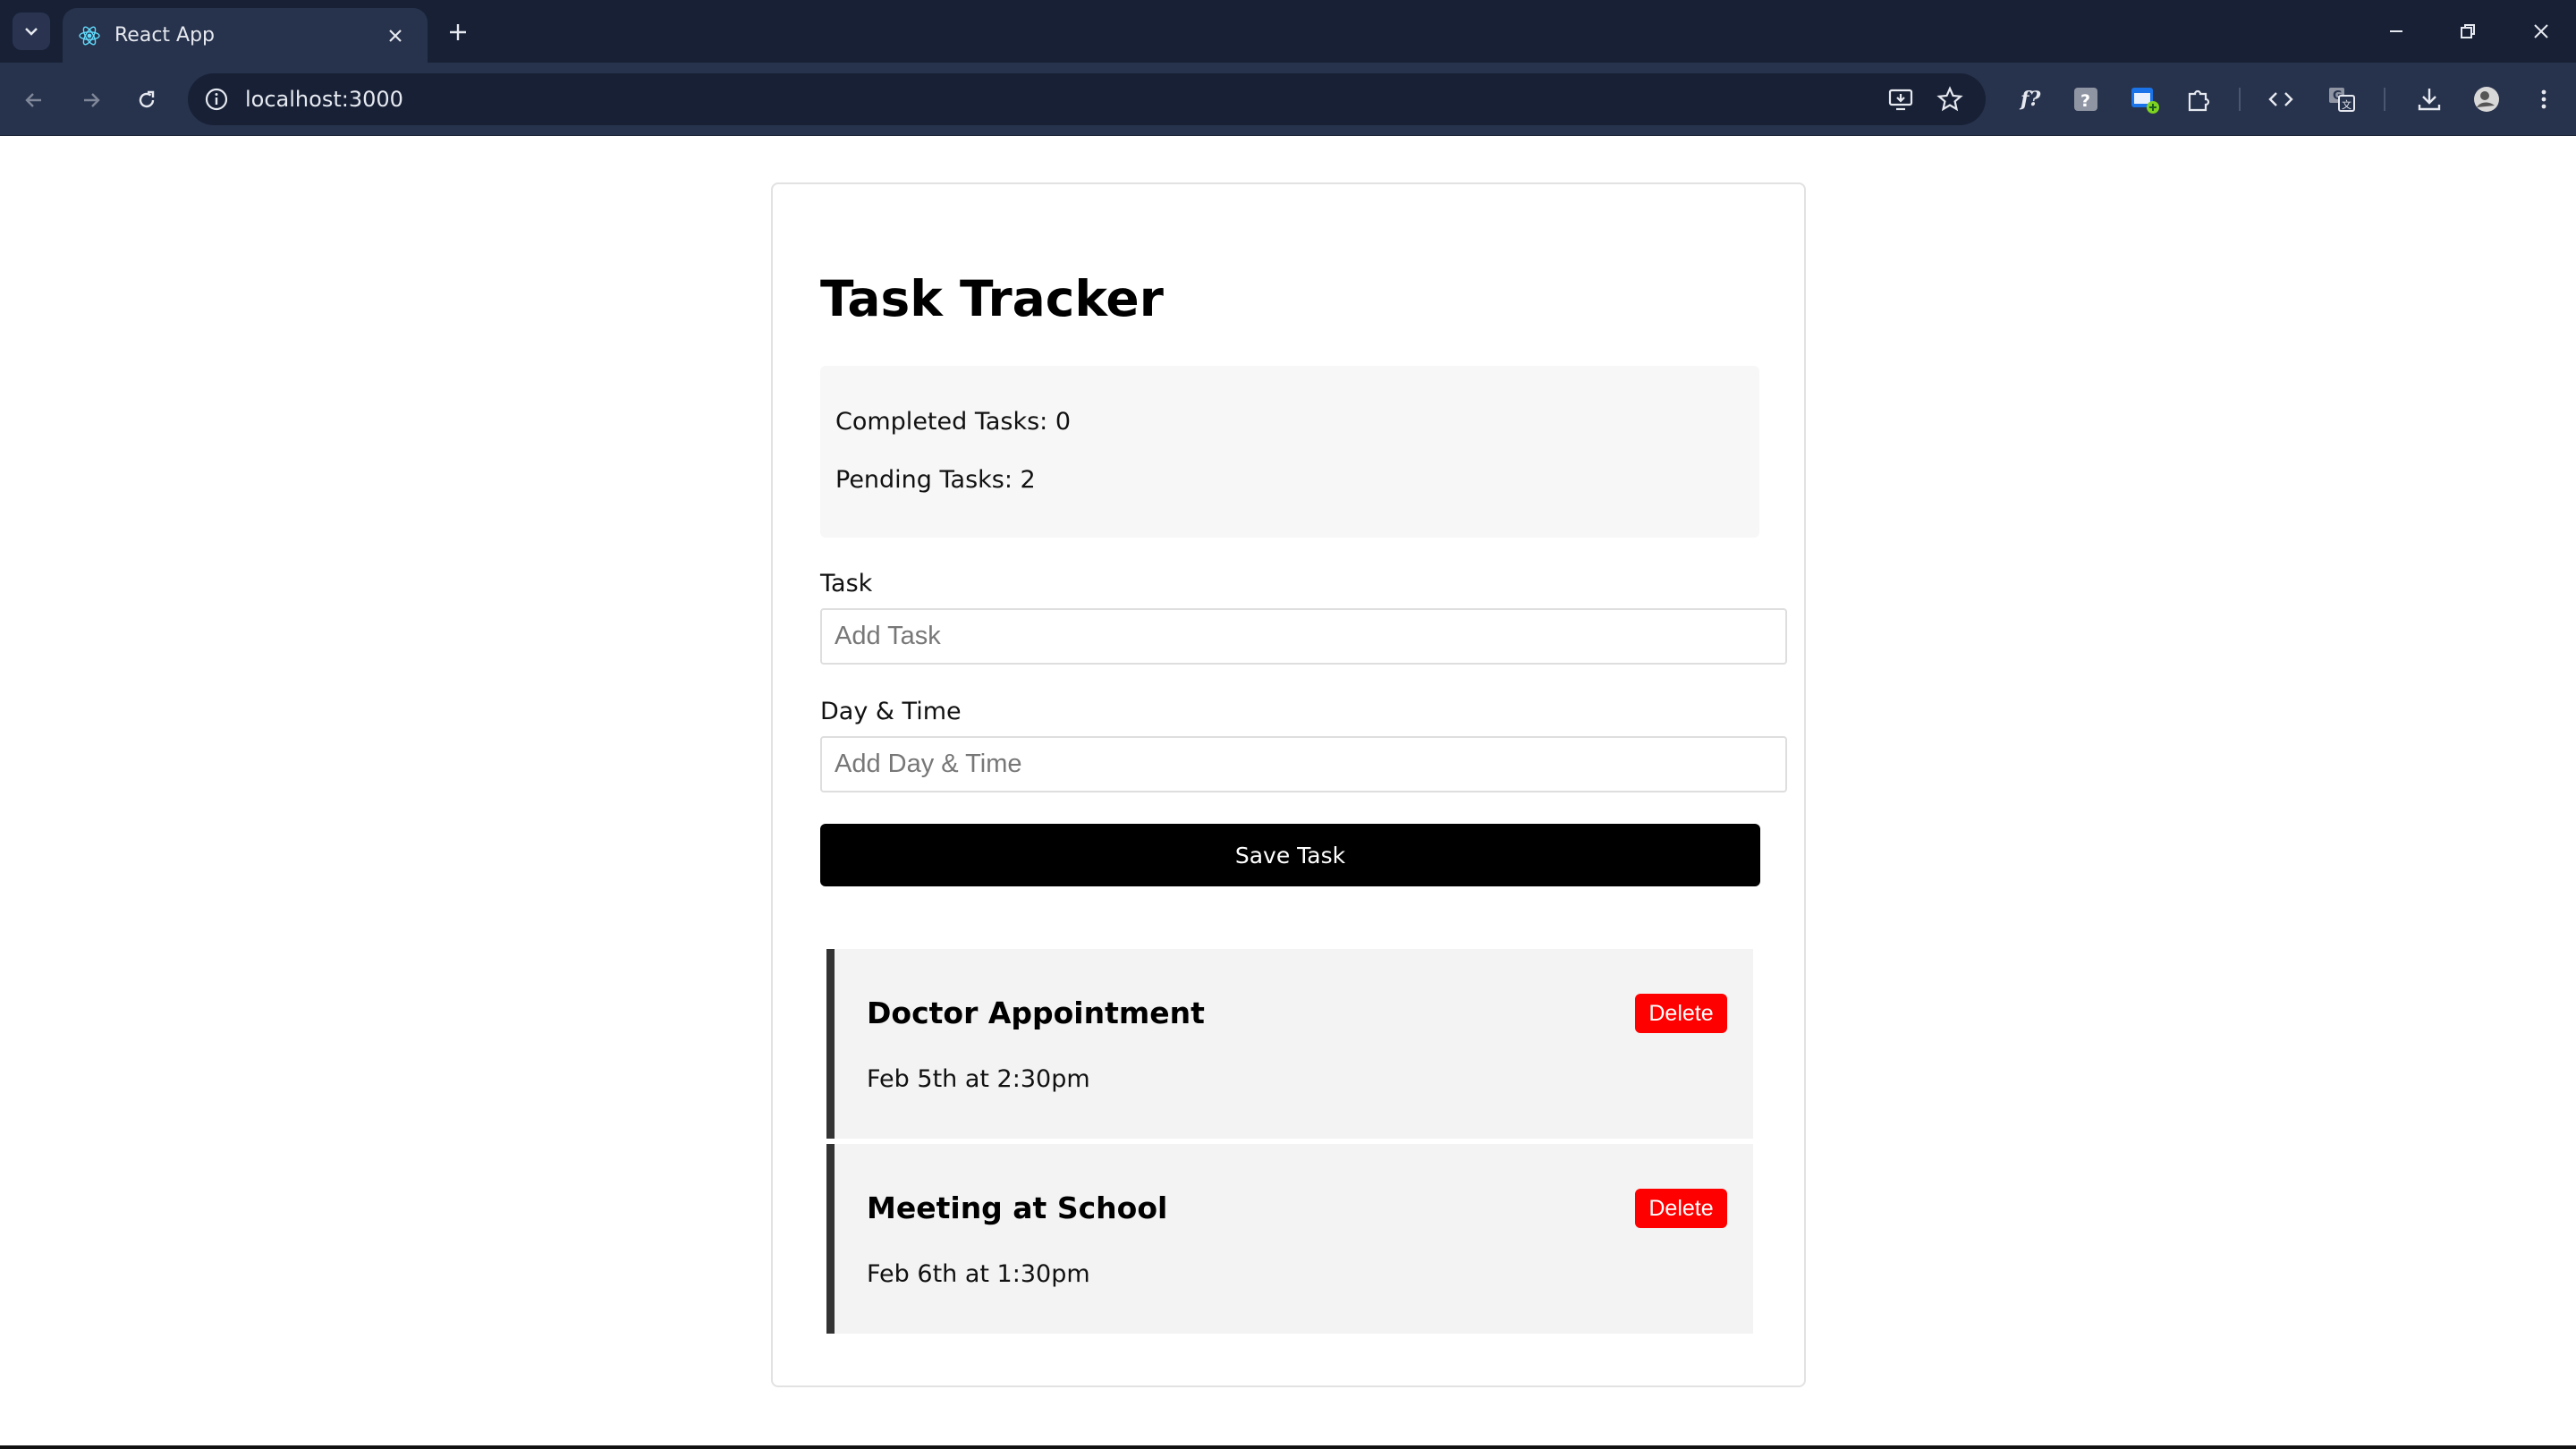 The image size is (2576, 1449). I want to click on translate-icon: G文, so click(2341, 99).